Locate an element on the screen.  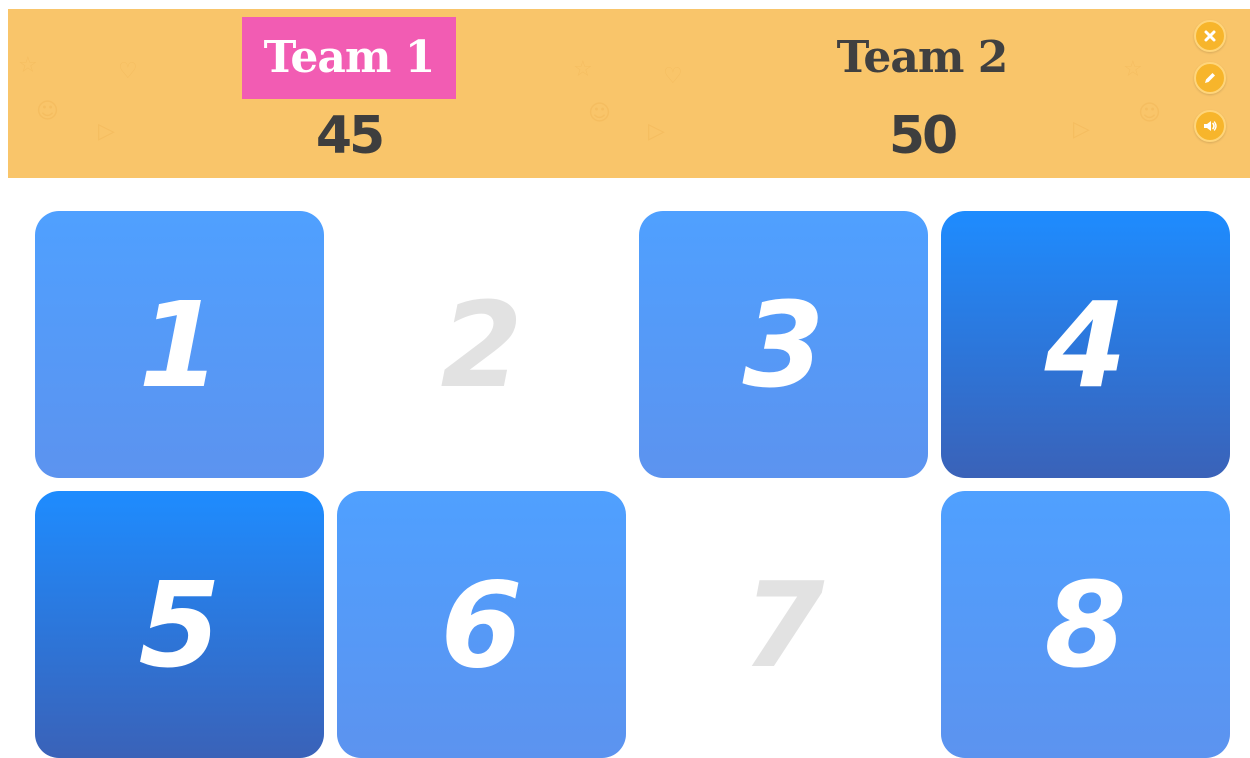
sound-button is located at coordinates (1210, 126).